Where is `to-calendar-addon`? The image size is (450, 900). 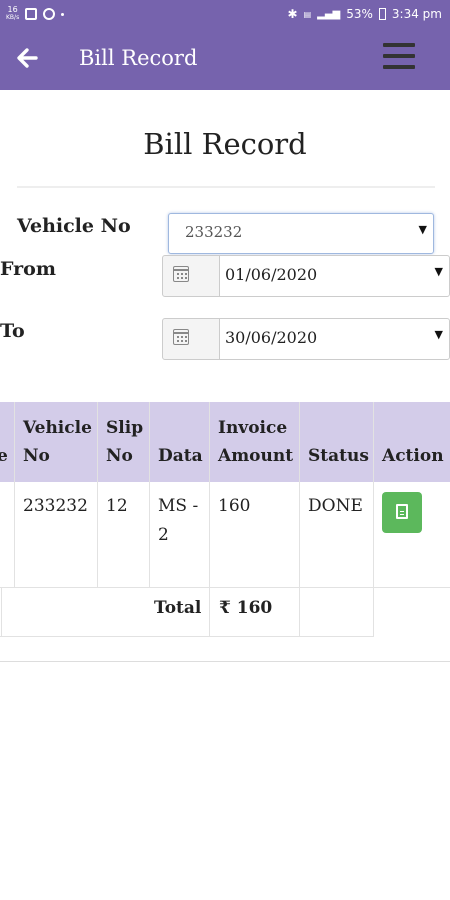
to-calendar-addon is located at coordinates (191, 339).